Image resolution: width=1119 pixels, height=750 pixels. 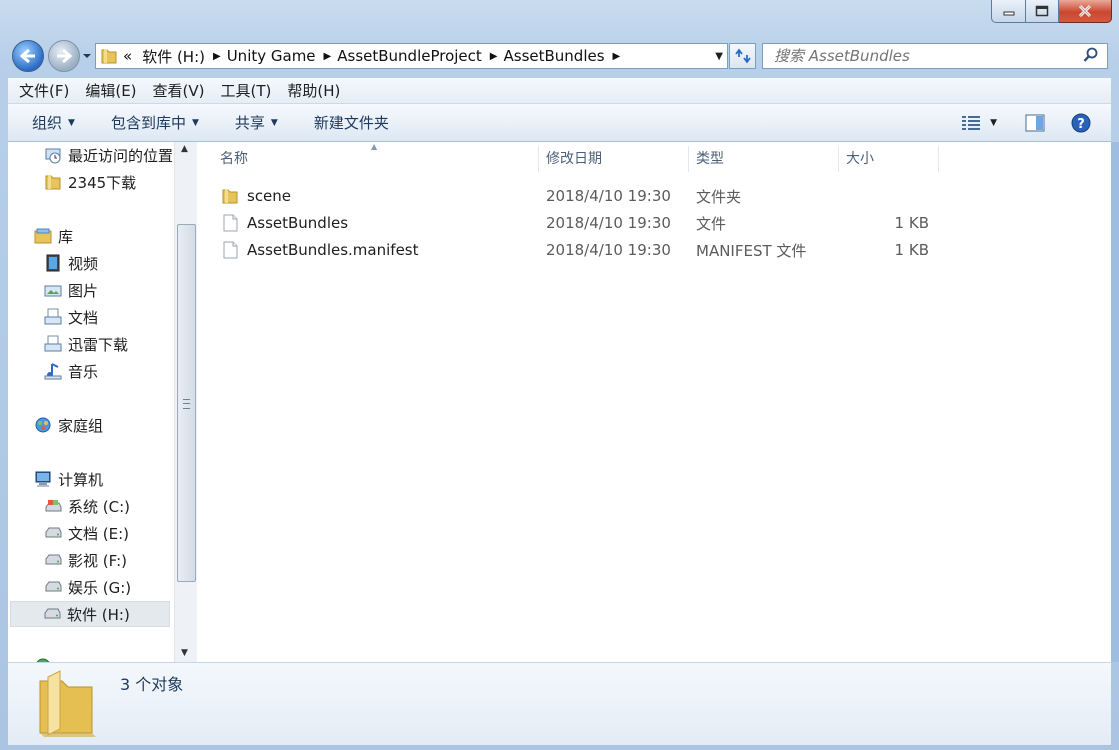 I want to click on grip-icon, so click(x=186, y=404).